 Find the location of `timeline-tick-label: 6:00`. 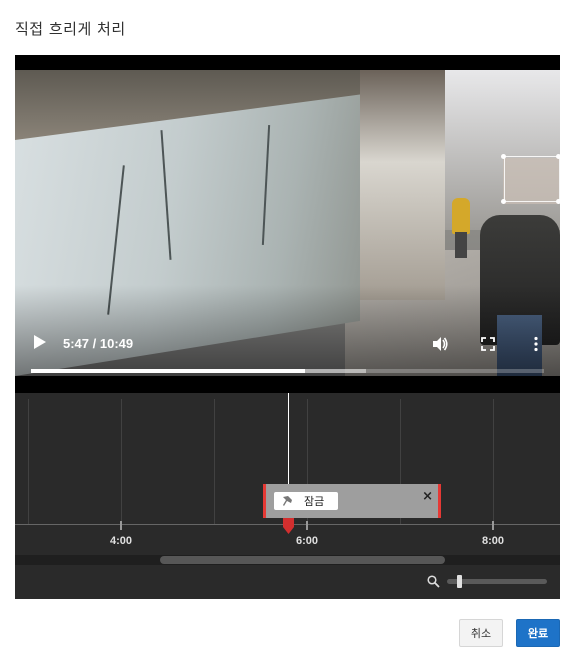

timeline-tick-label: 6:00 is located at coordinates (307, 541).